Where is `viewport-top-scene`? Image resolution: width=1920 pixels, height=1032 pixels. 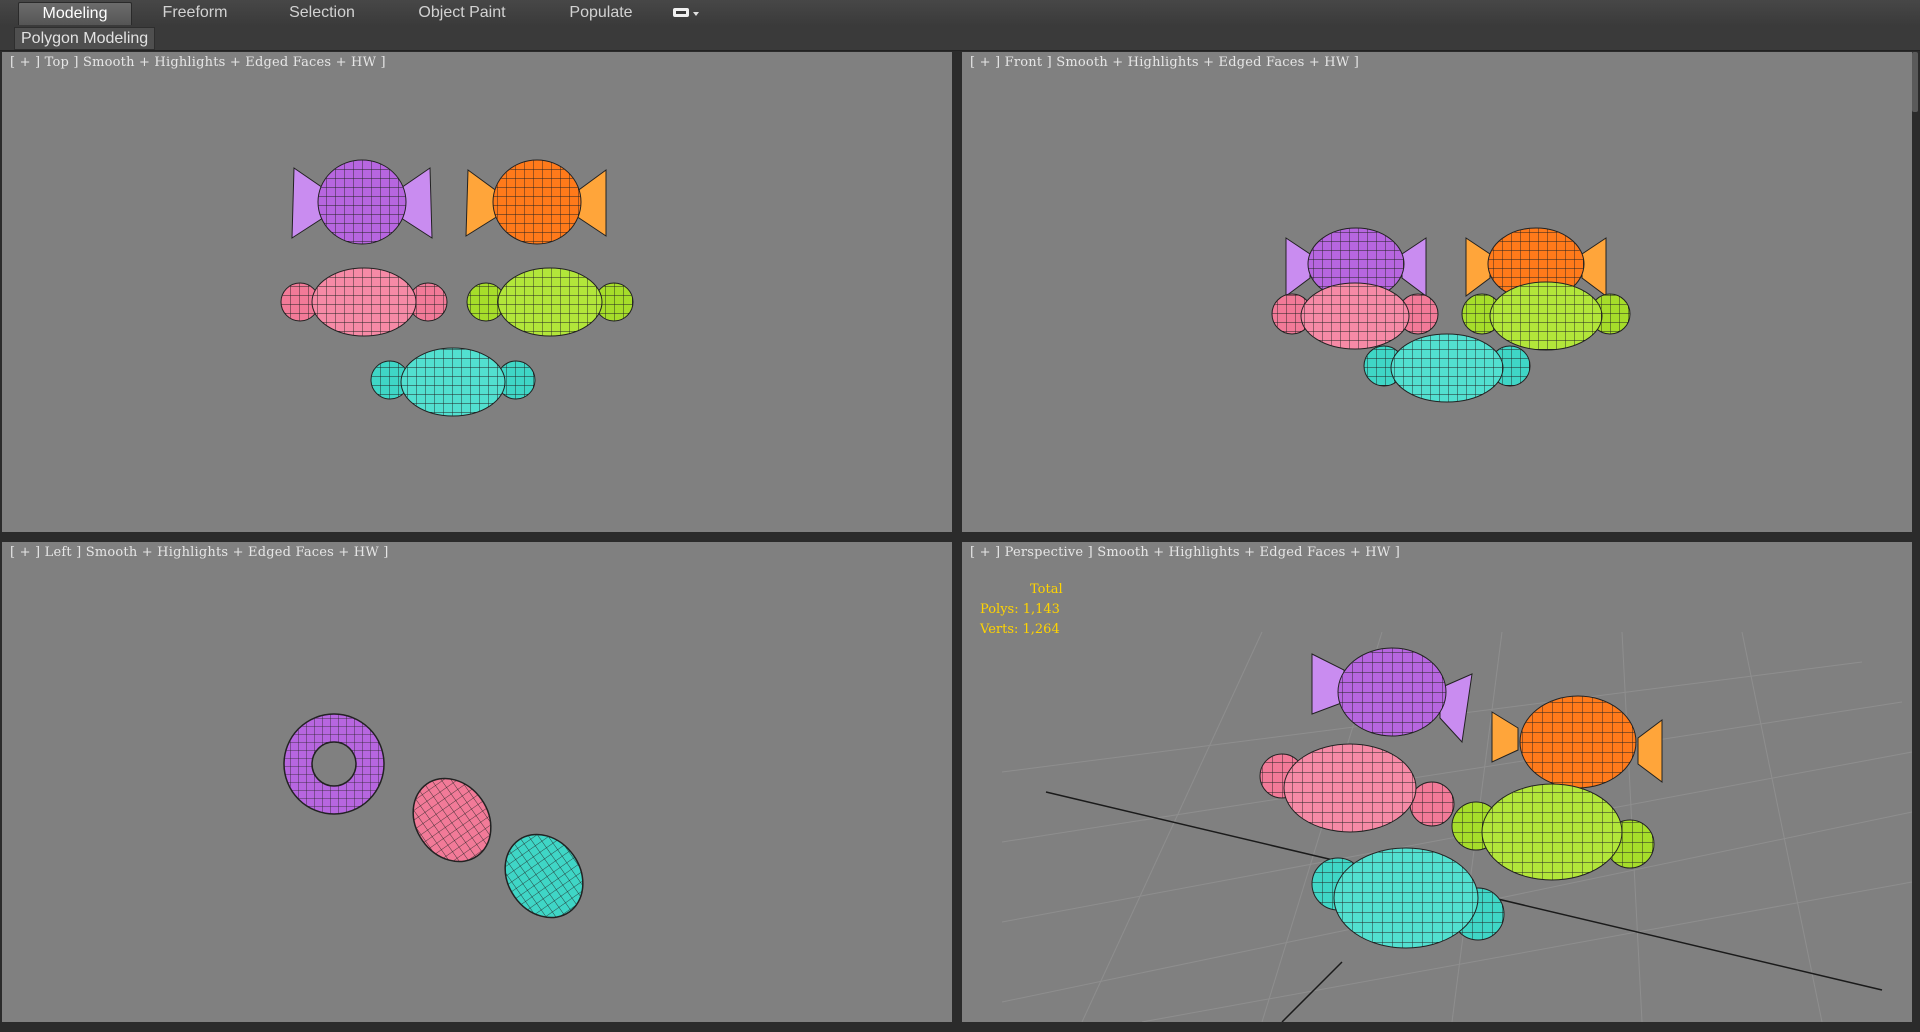
viewport-top-scene is located at coordinates (457, 288).